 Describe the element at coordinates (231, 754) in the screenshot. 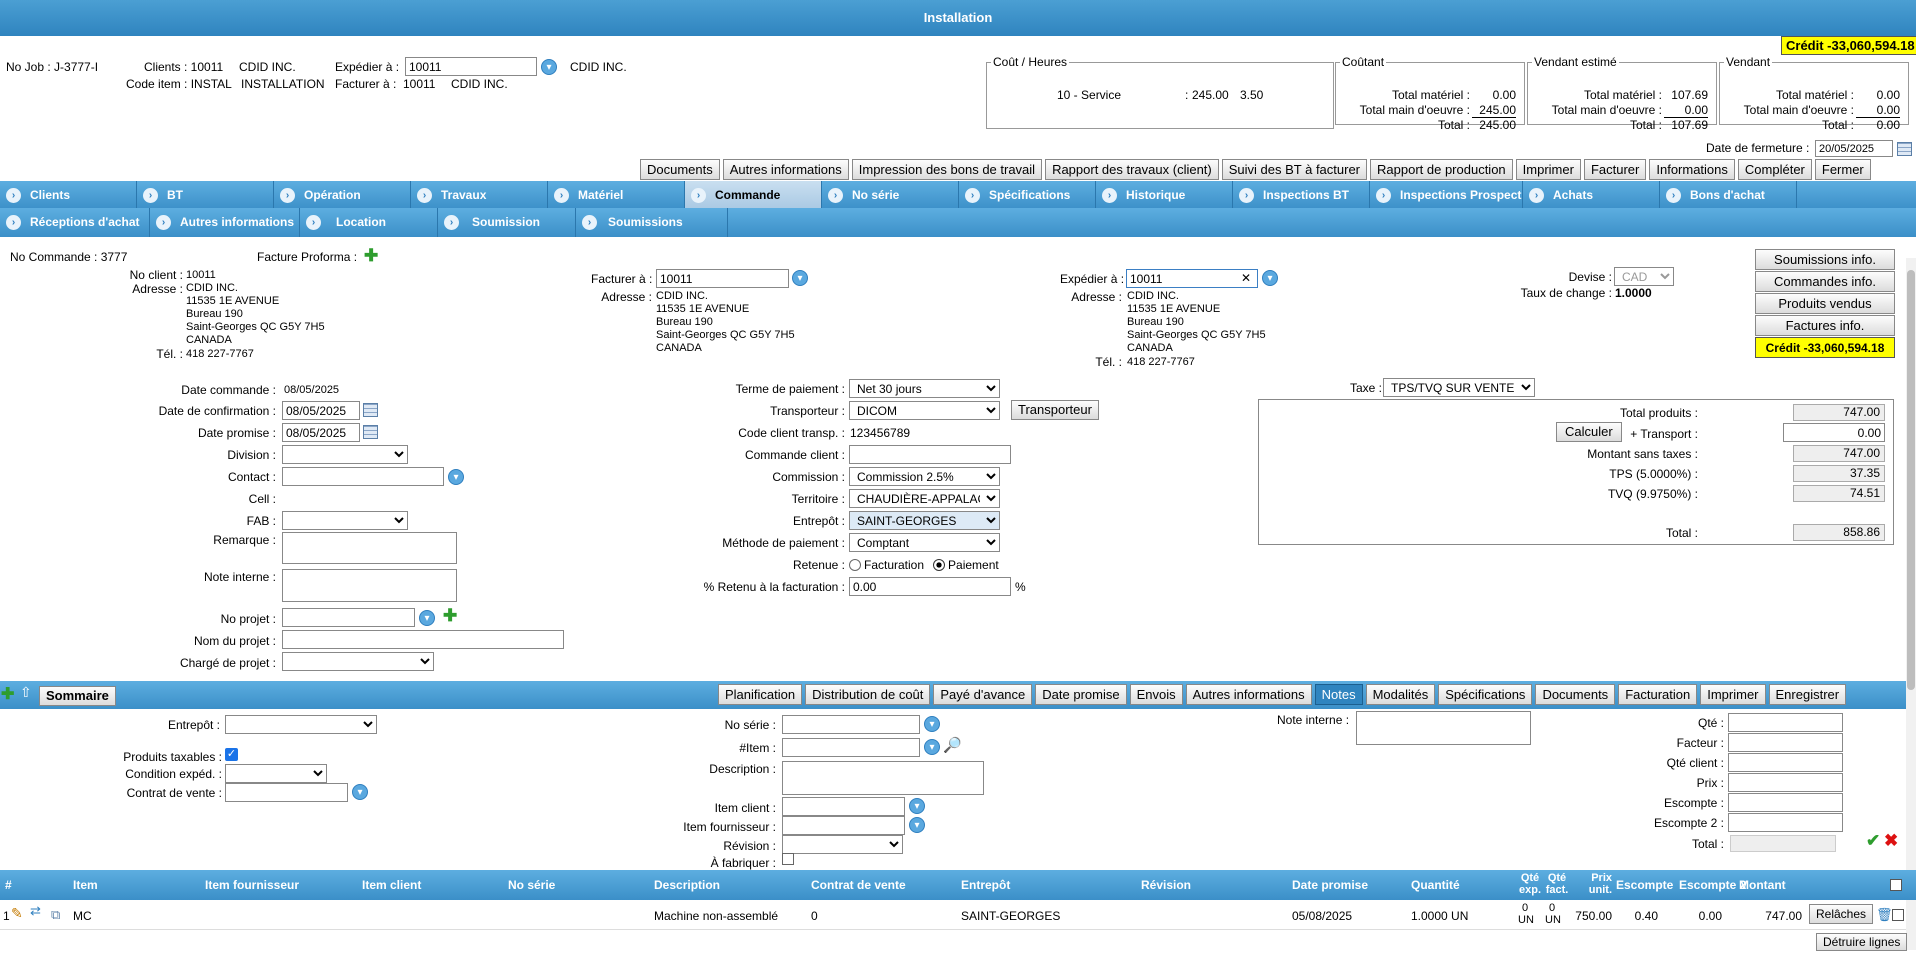

I see `taxable-checkbox: ✓` at that location.